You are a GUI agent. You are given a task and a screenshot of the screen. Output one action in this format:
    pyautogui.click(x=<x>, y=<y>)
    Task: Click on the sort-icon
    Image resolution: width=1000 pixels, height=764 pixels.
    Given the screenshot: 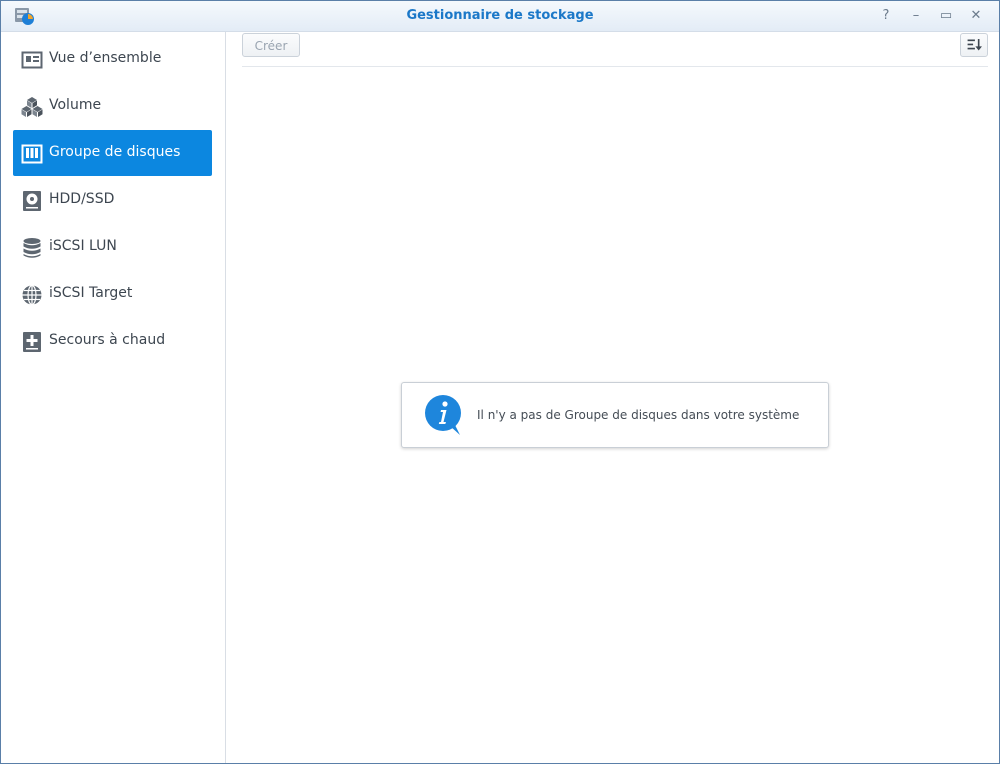 What is the action you would take?
    pyautogui.click(x=974, y=45)
    